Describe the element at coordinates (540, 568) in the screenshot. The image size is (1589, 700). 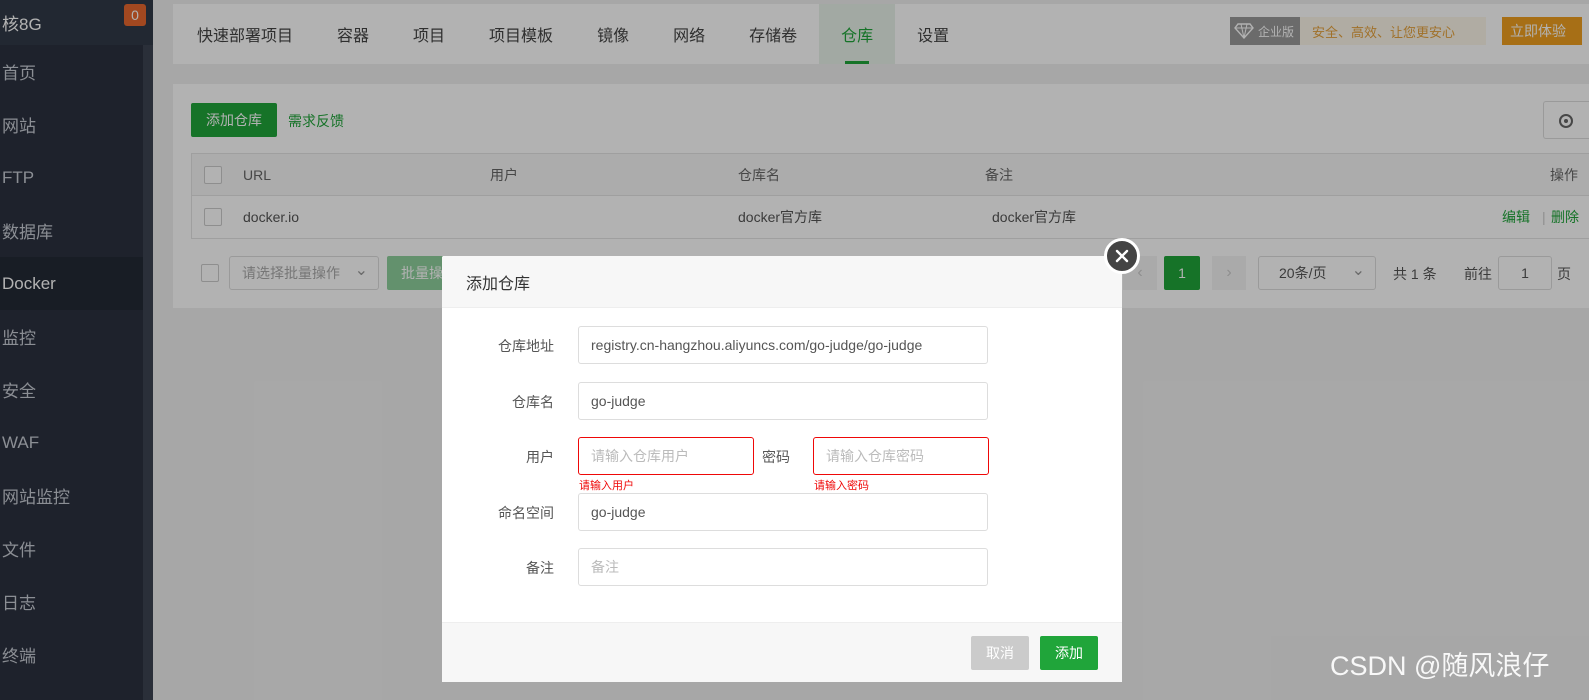
I see `remark-label: 备注` at that location.